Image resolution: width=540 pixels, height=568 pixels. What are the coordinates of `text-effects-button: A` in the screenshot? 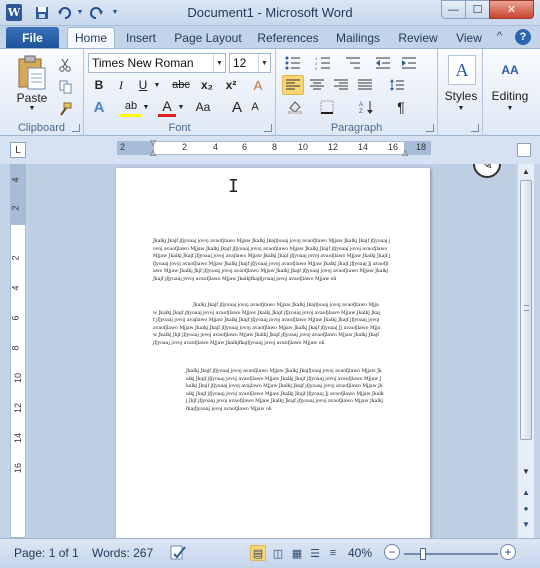 It's located at (99, 107).